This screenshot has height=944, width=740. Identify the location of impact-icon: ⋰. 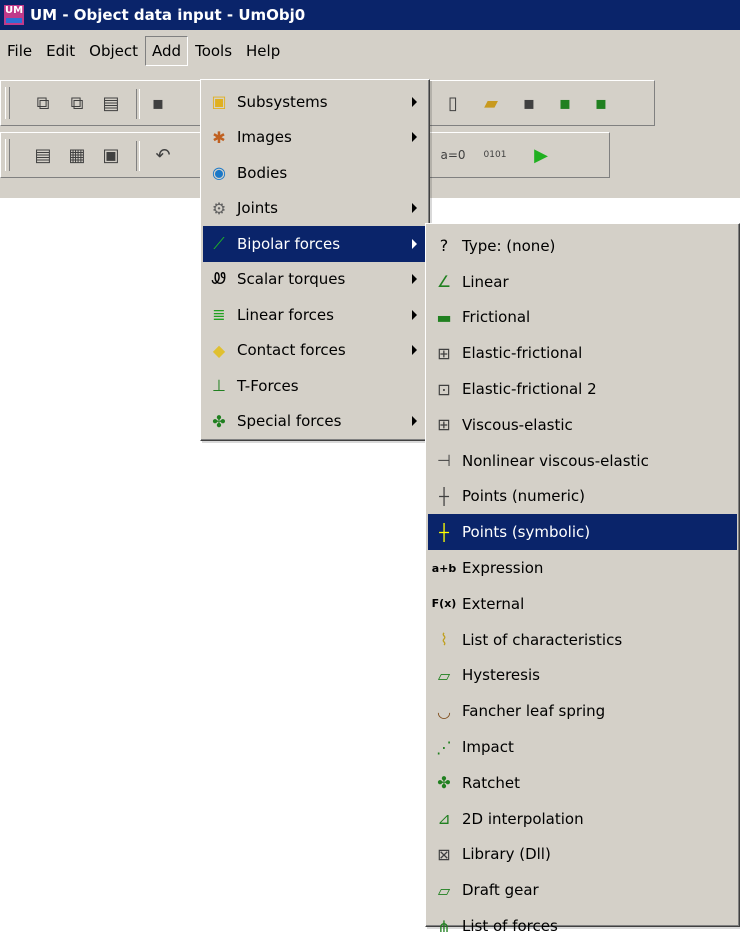
(444, 747).